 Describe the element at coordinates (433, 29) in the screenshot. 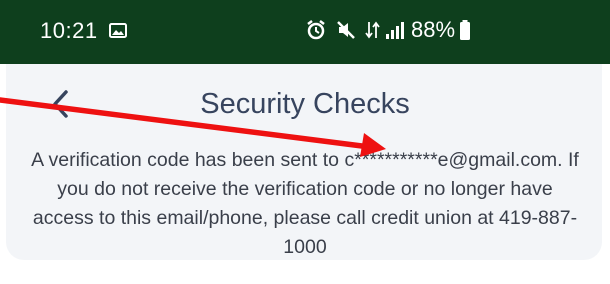

I see `battery-percent: 88%` at that location.